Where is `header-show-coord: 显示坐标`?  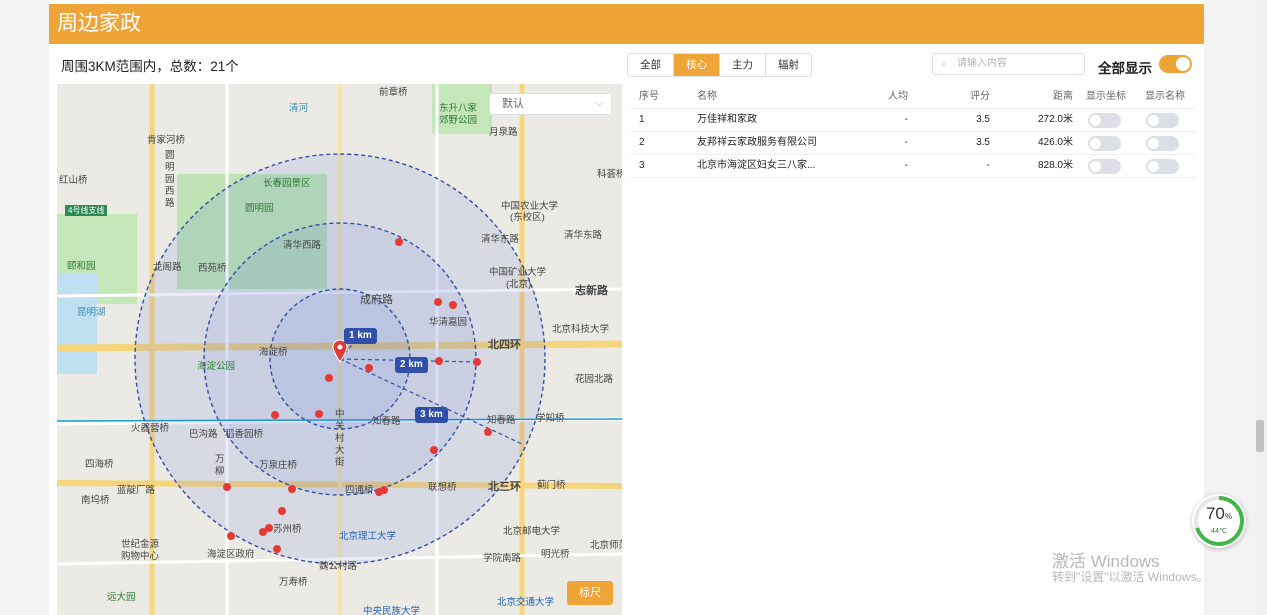
header-show-coord: 显示坐标 is located at coordinates (1106, 96).